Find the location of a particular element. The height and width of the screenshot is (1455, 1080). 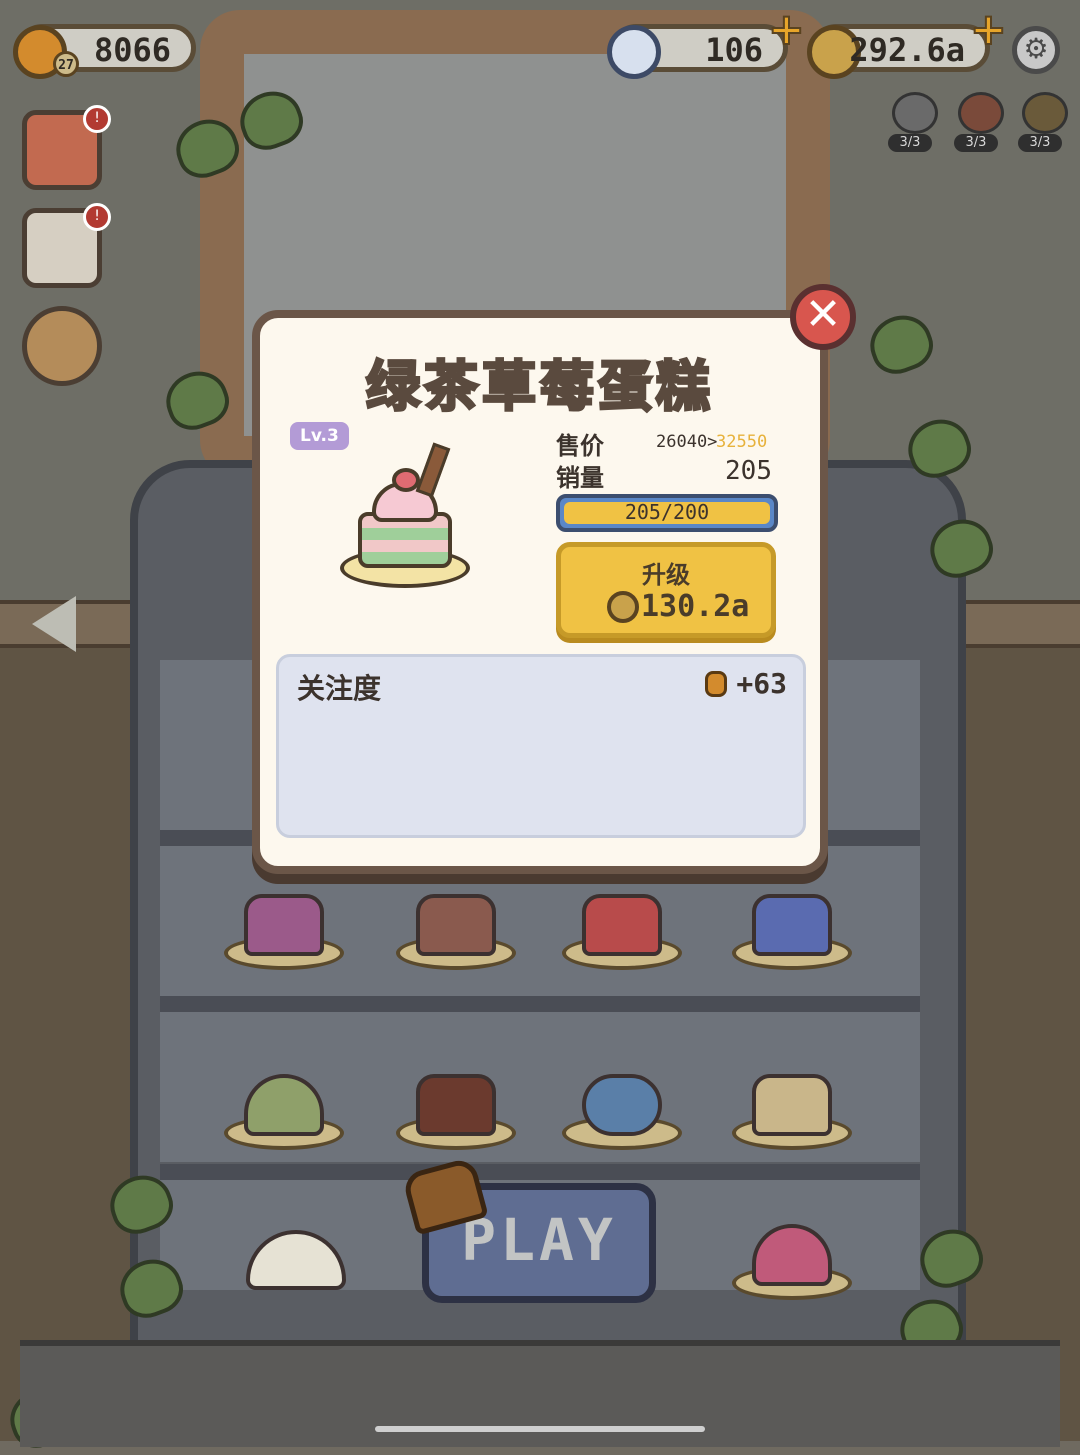

level-badge: Lv.3 is located at coordinates (319, 436).